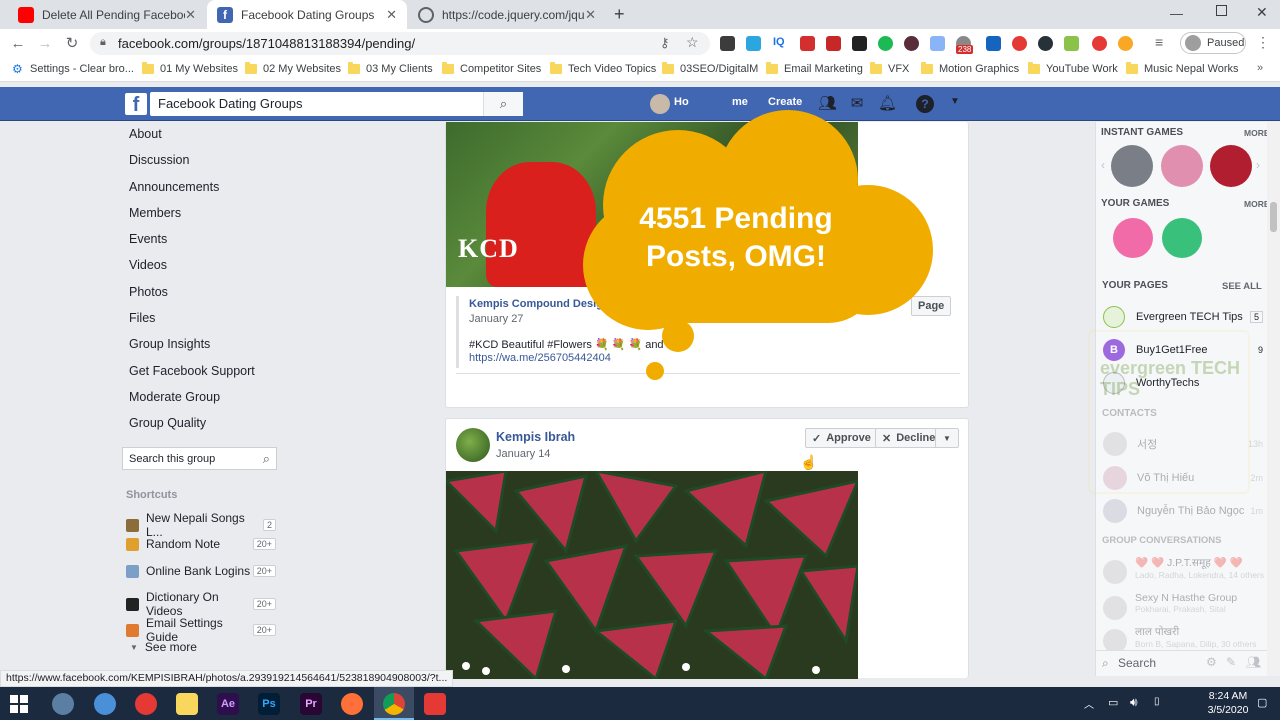  Describe the element at coordinates (336, 104) in the screenshot. I see `facebook-search-input: Facebook Dating Groups ⌕` at that location.